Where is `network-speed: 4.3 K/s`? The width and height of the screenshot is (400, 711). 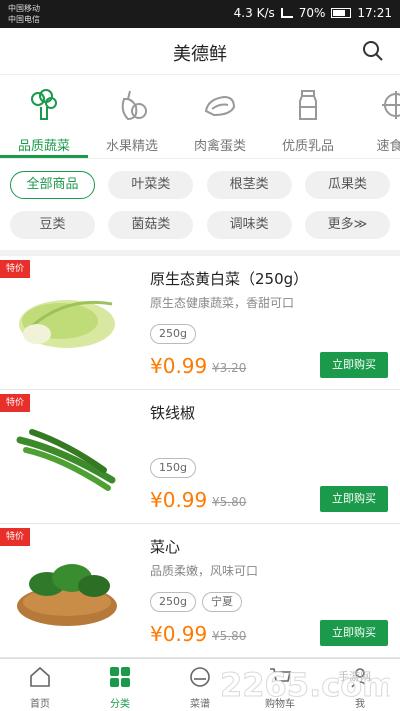
network-speed: 4.3 K/s is located at coordinates (254, 13).